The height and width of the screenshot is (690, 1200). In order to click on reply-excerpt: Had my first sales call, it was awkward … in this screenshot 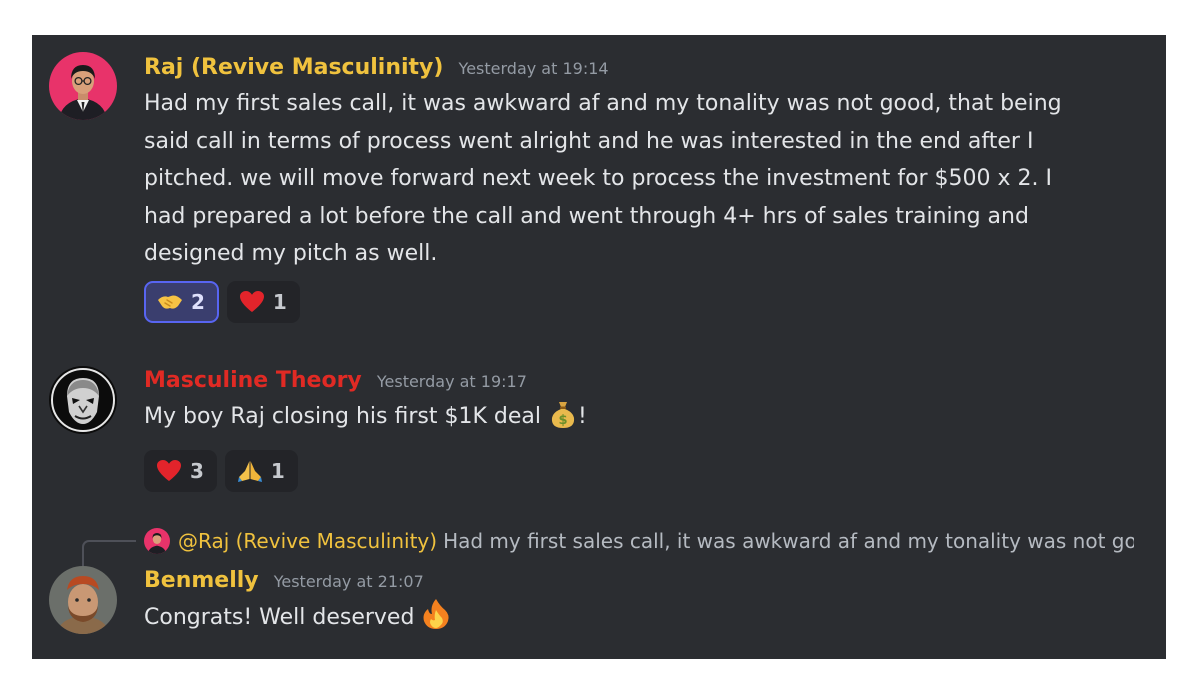, I will do `click(788, 541)`.